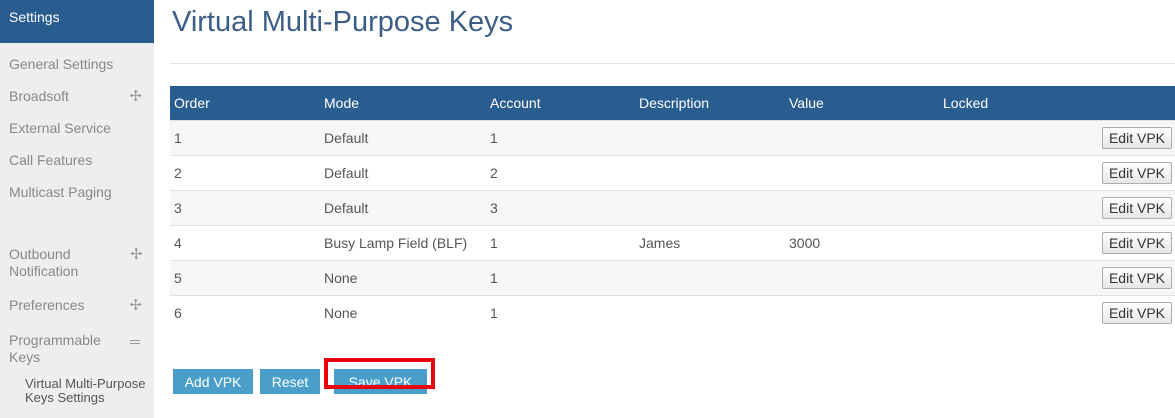  I want to click on table-row: 2 Default 2 Edit VPK, so click(672, 172).